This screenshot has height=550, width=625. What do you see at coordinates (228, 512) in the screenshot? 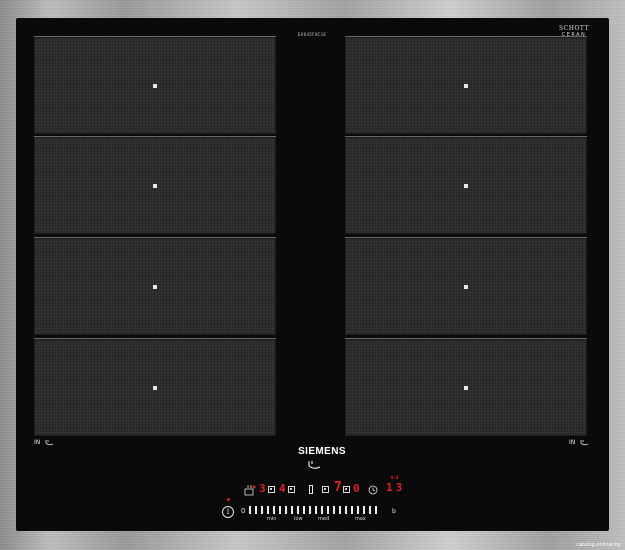
I see `main-switch-button: i` at bounding box center [228, 512].